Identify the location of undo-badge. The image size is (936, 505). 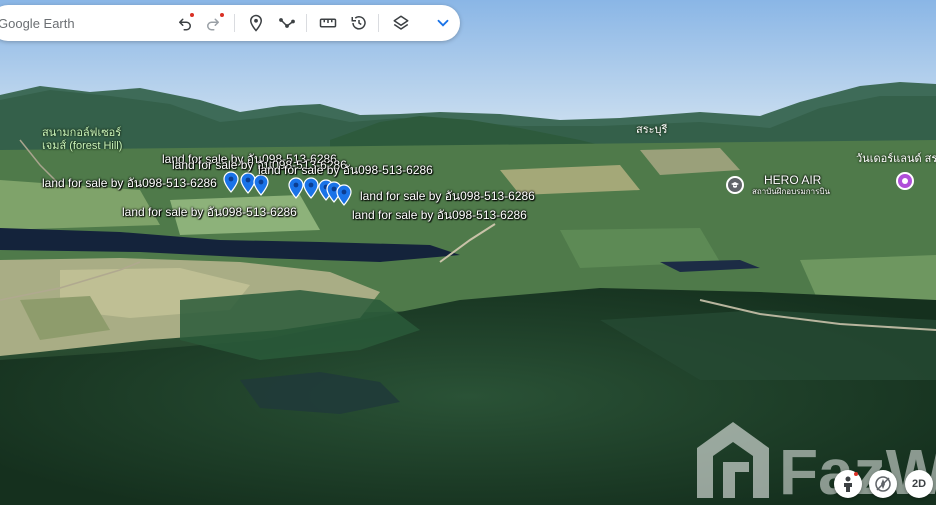
(192, 15).